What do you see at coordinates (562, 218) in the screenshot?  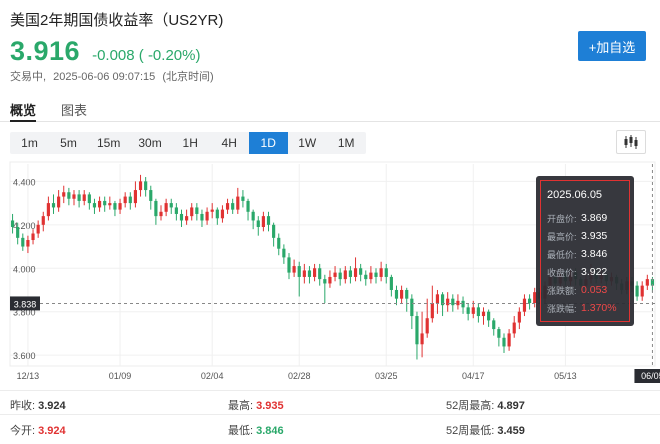 I see `tooltip-label: 开盘价:` at bounding box center [562, 218].